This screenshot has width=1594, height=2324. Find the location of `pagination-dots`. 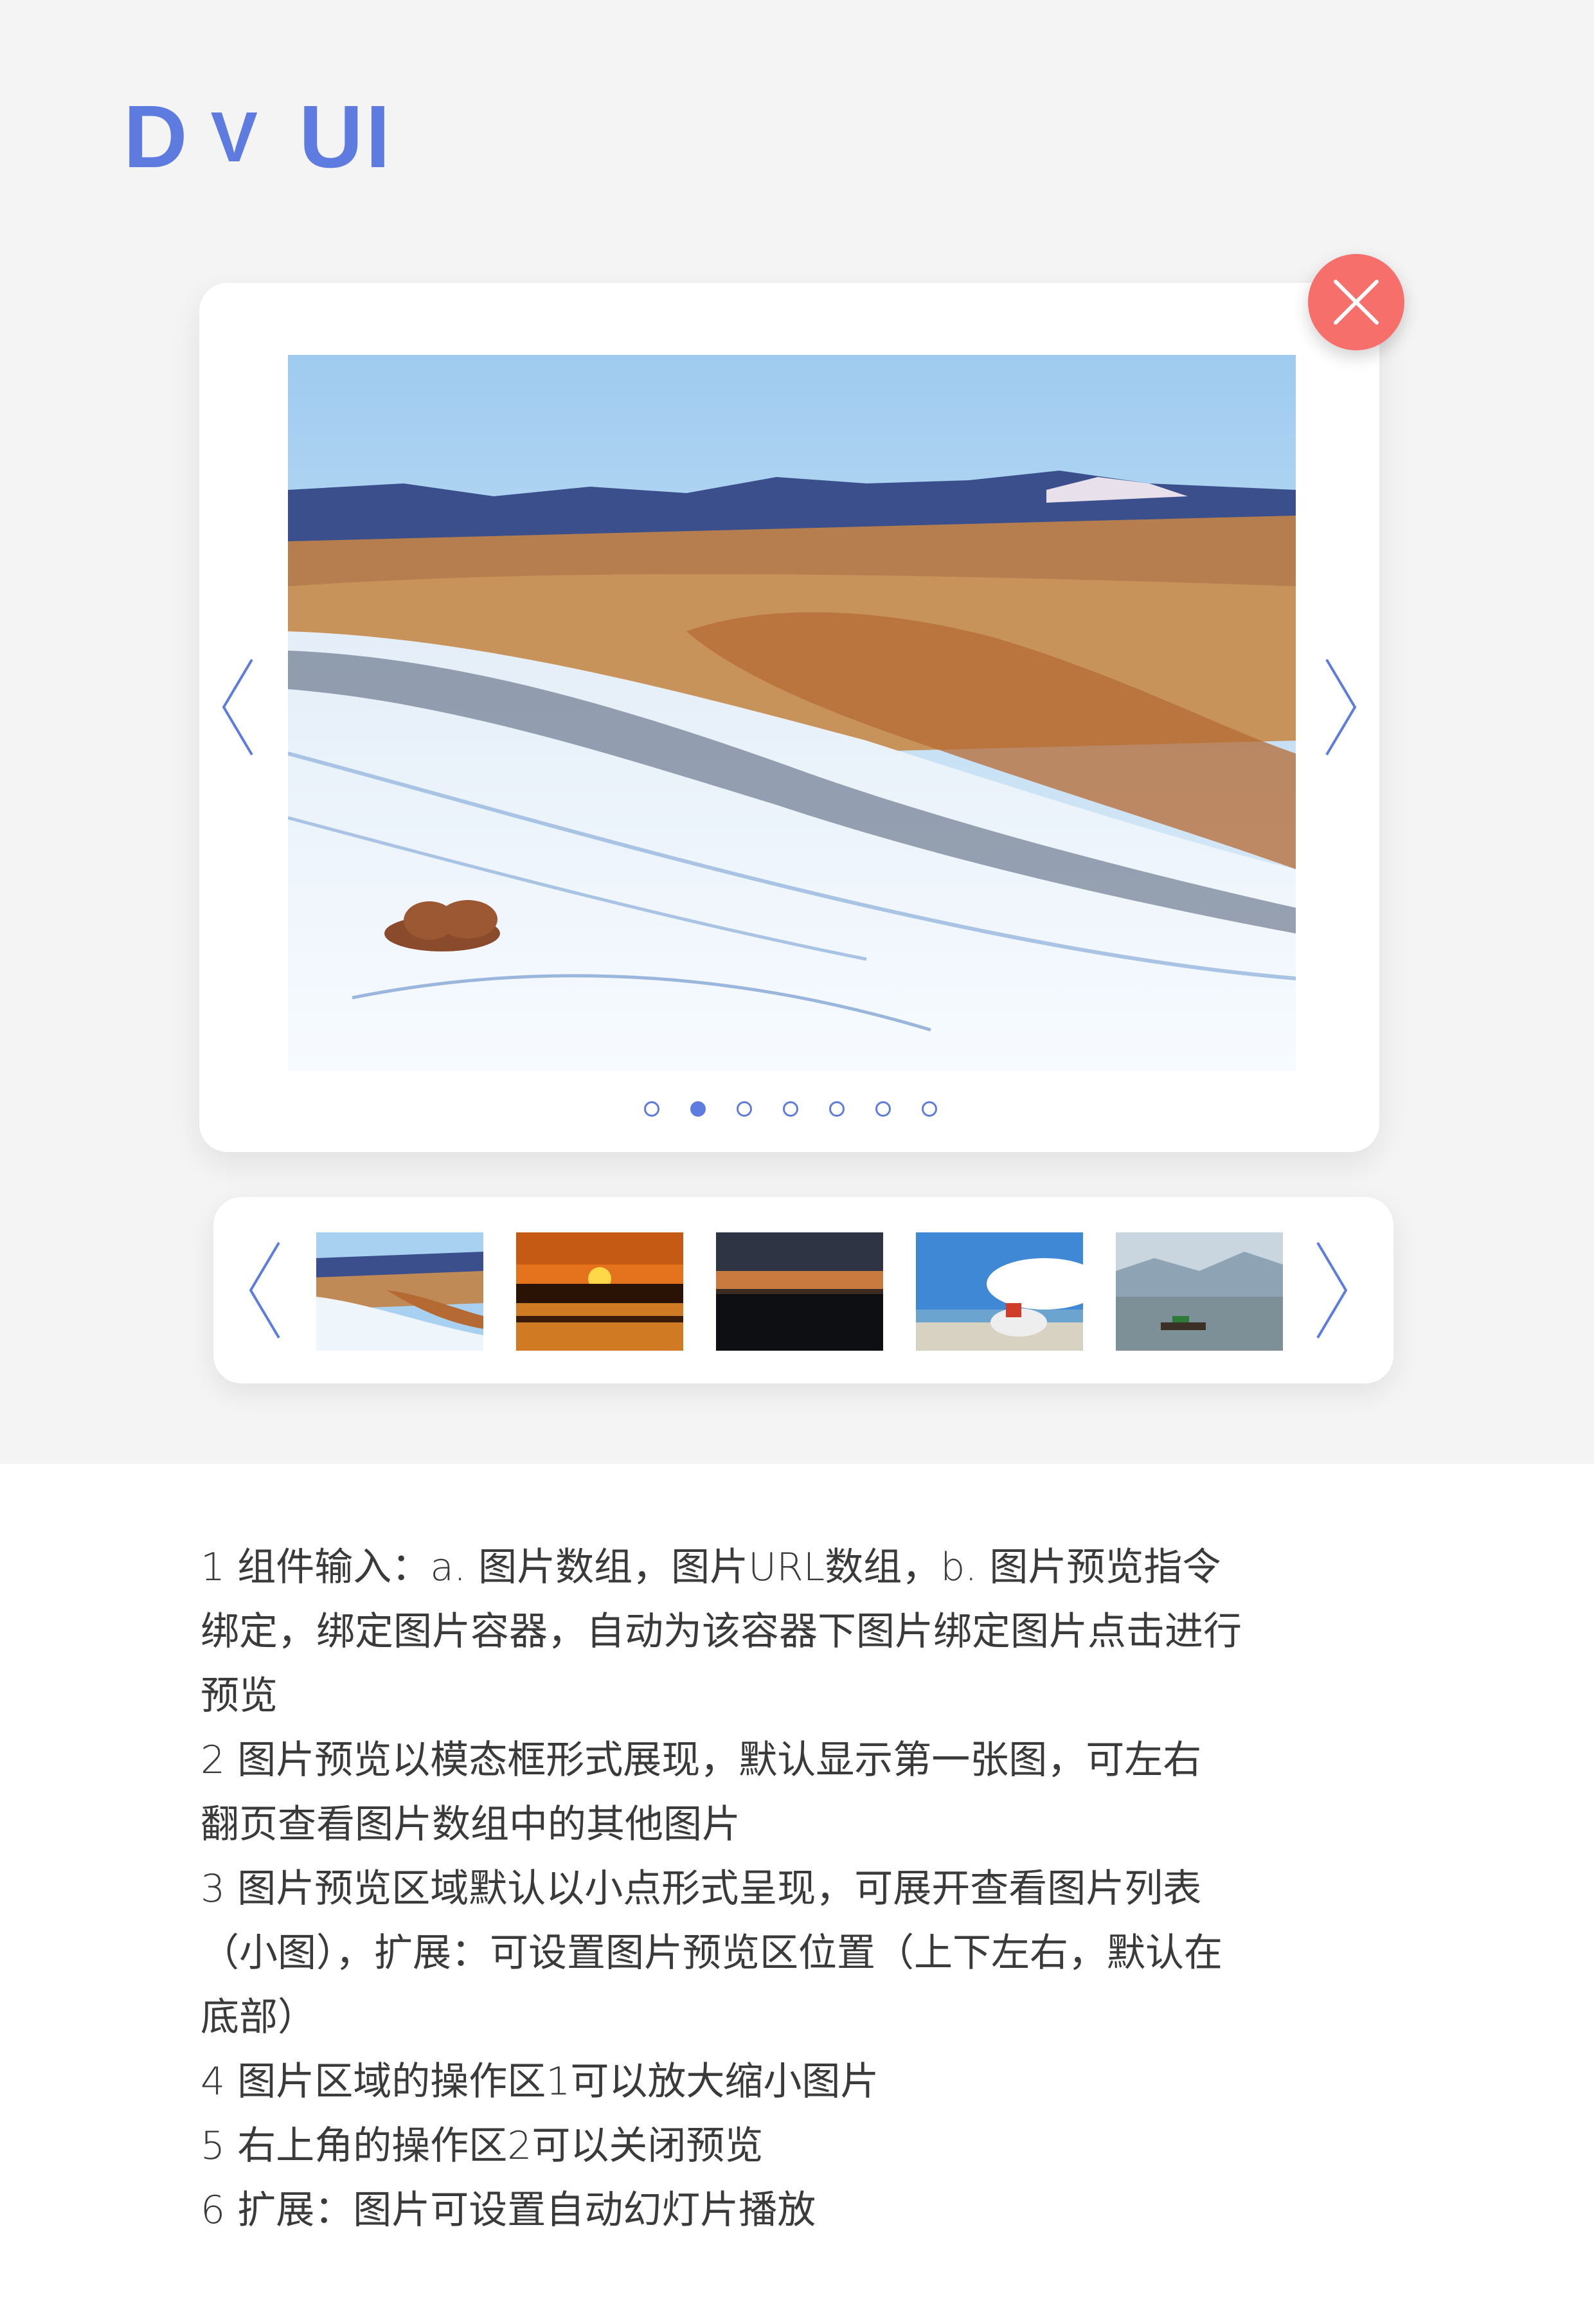

pagination-dots is located at coordinates (790, 1109).